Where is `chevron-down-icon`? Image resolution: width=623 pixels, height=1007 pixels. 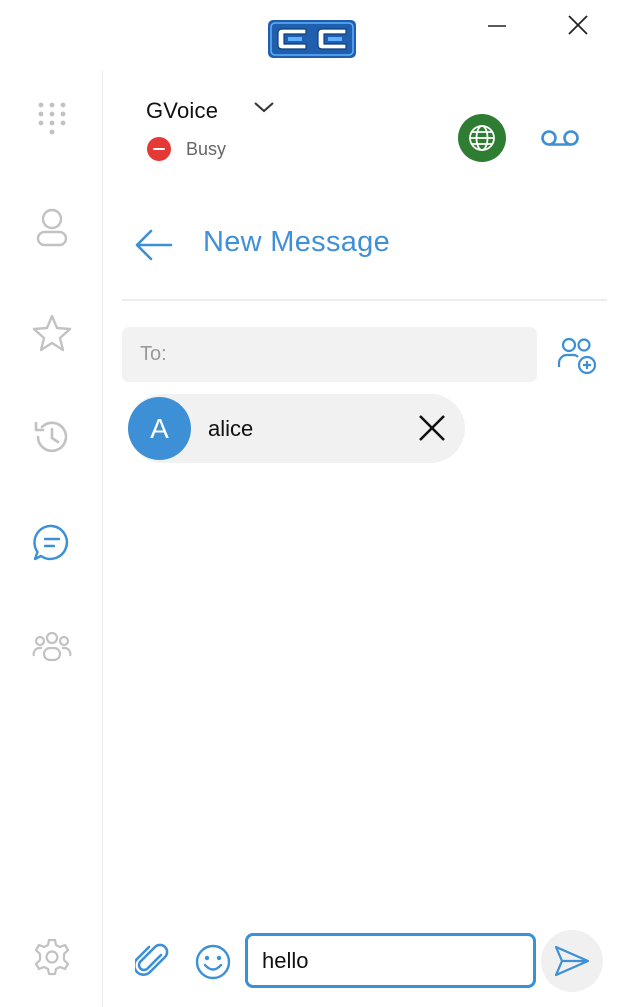 chevron-down-icon is located at coordinates (264, 107).